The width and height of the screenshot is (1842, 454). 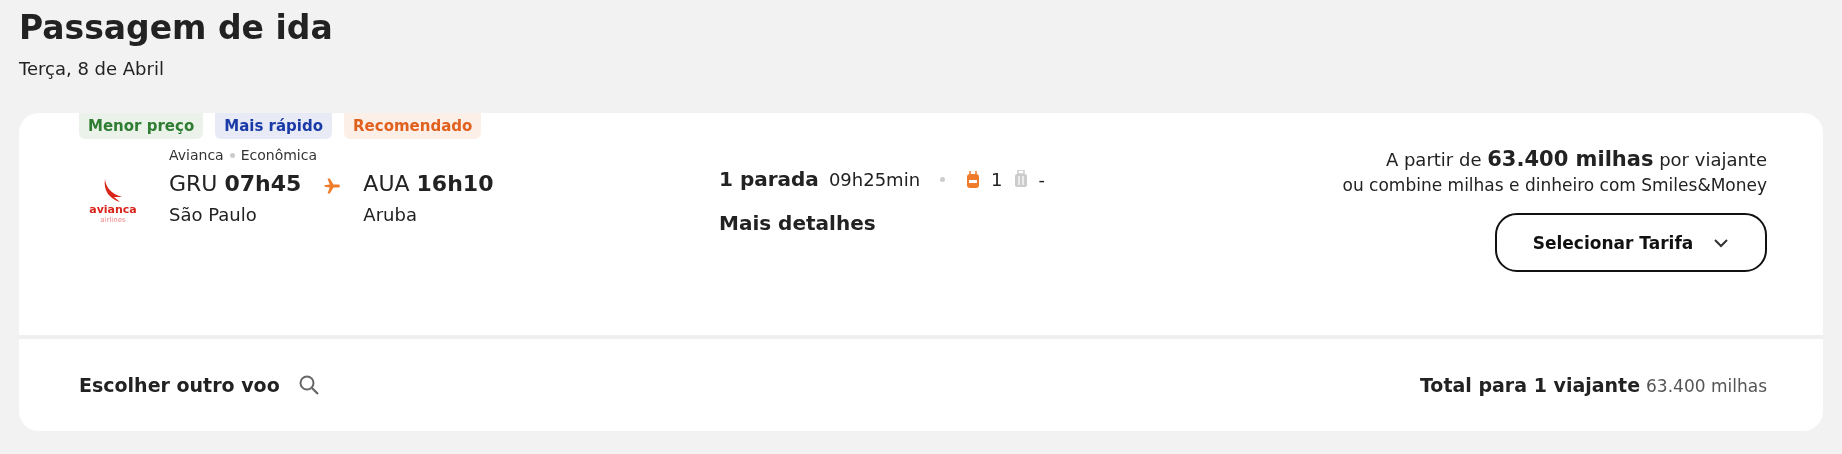 I want to click on choose-other-flight-link: Escolher outro voo, so click(x=179, y=385).